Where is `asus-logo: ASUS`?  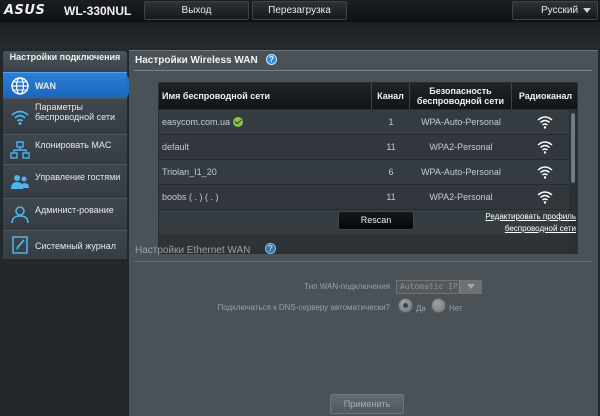 asus-logo: ASUS is located at coordinates (25, 10).